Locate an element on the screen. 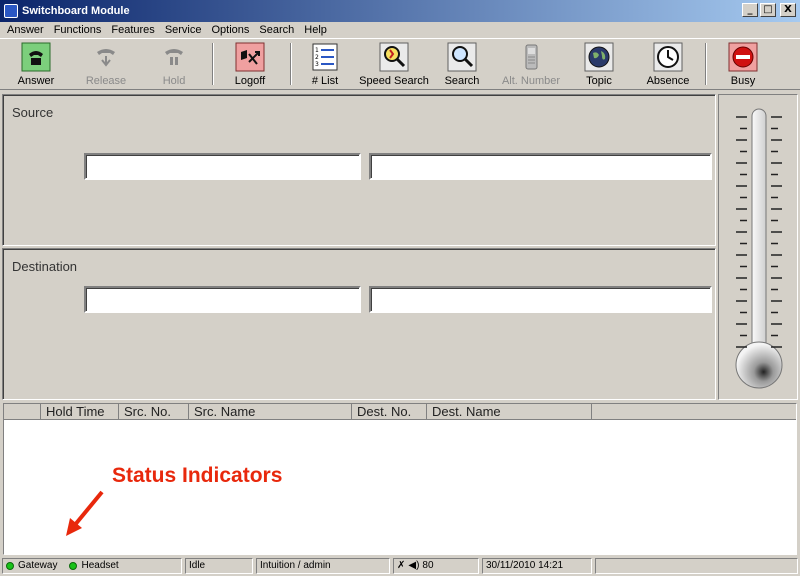  status-empty is located at coordinates (696, 566).